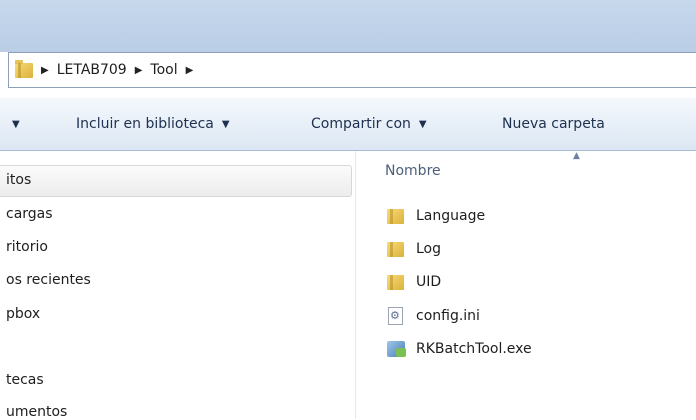 The height and width of the screenshot is (420, 696). I want to click on nav-item-recent-places: os recientes, so click(48, 280).